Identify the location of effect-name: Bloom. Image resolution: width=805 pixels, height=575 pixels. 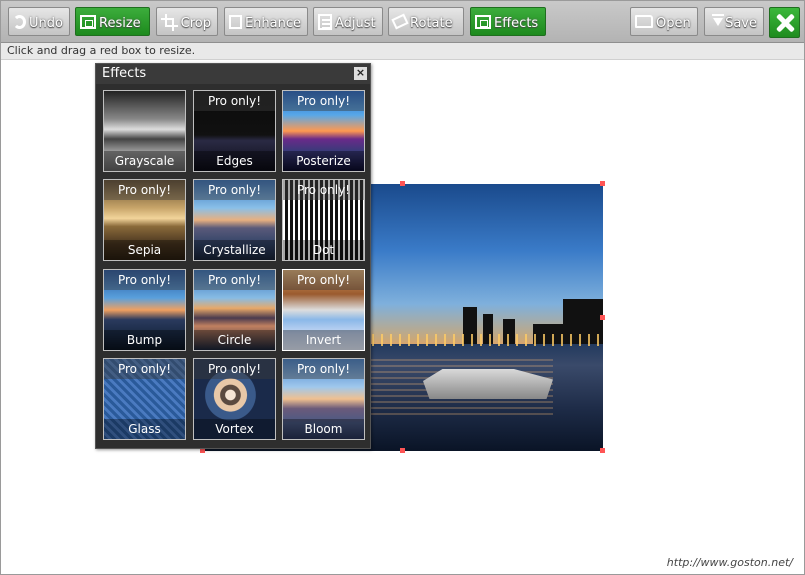
(323, 429).